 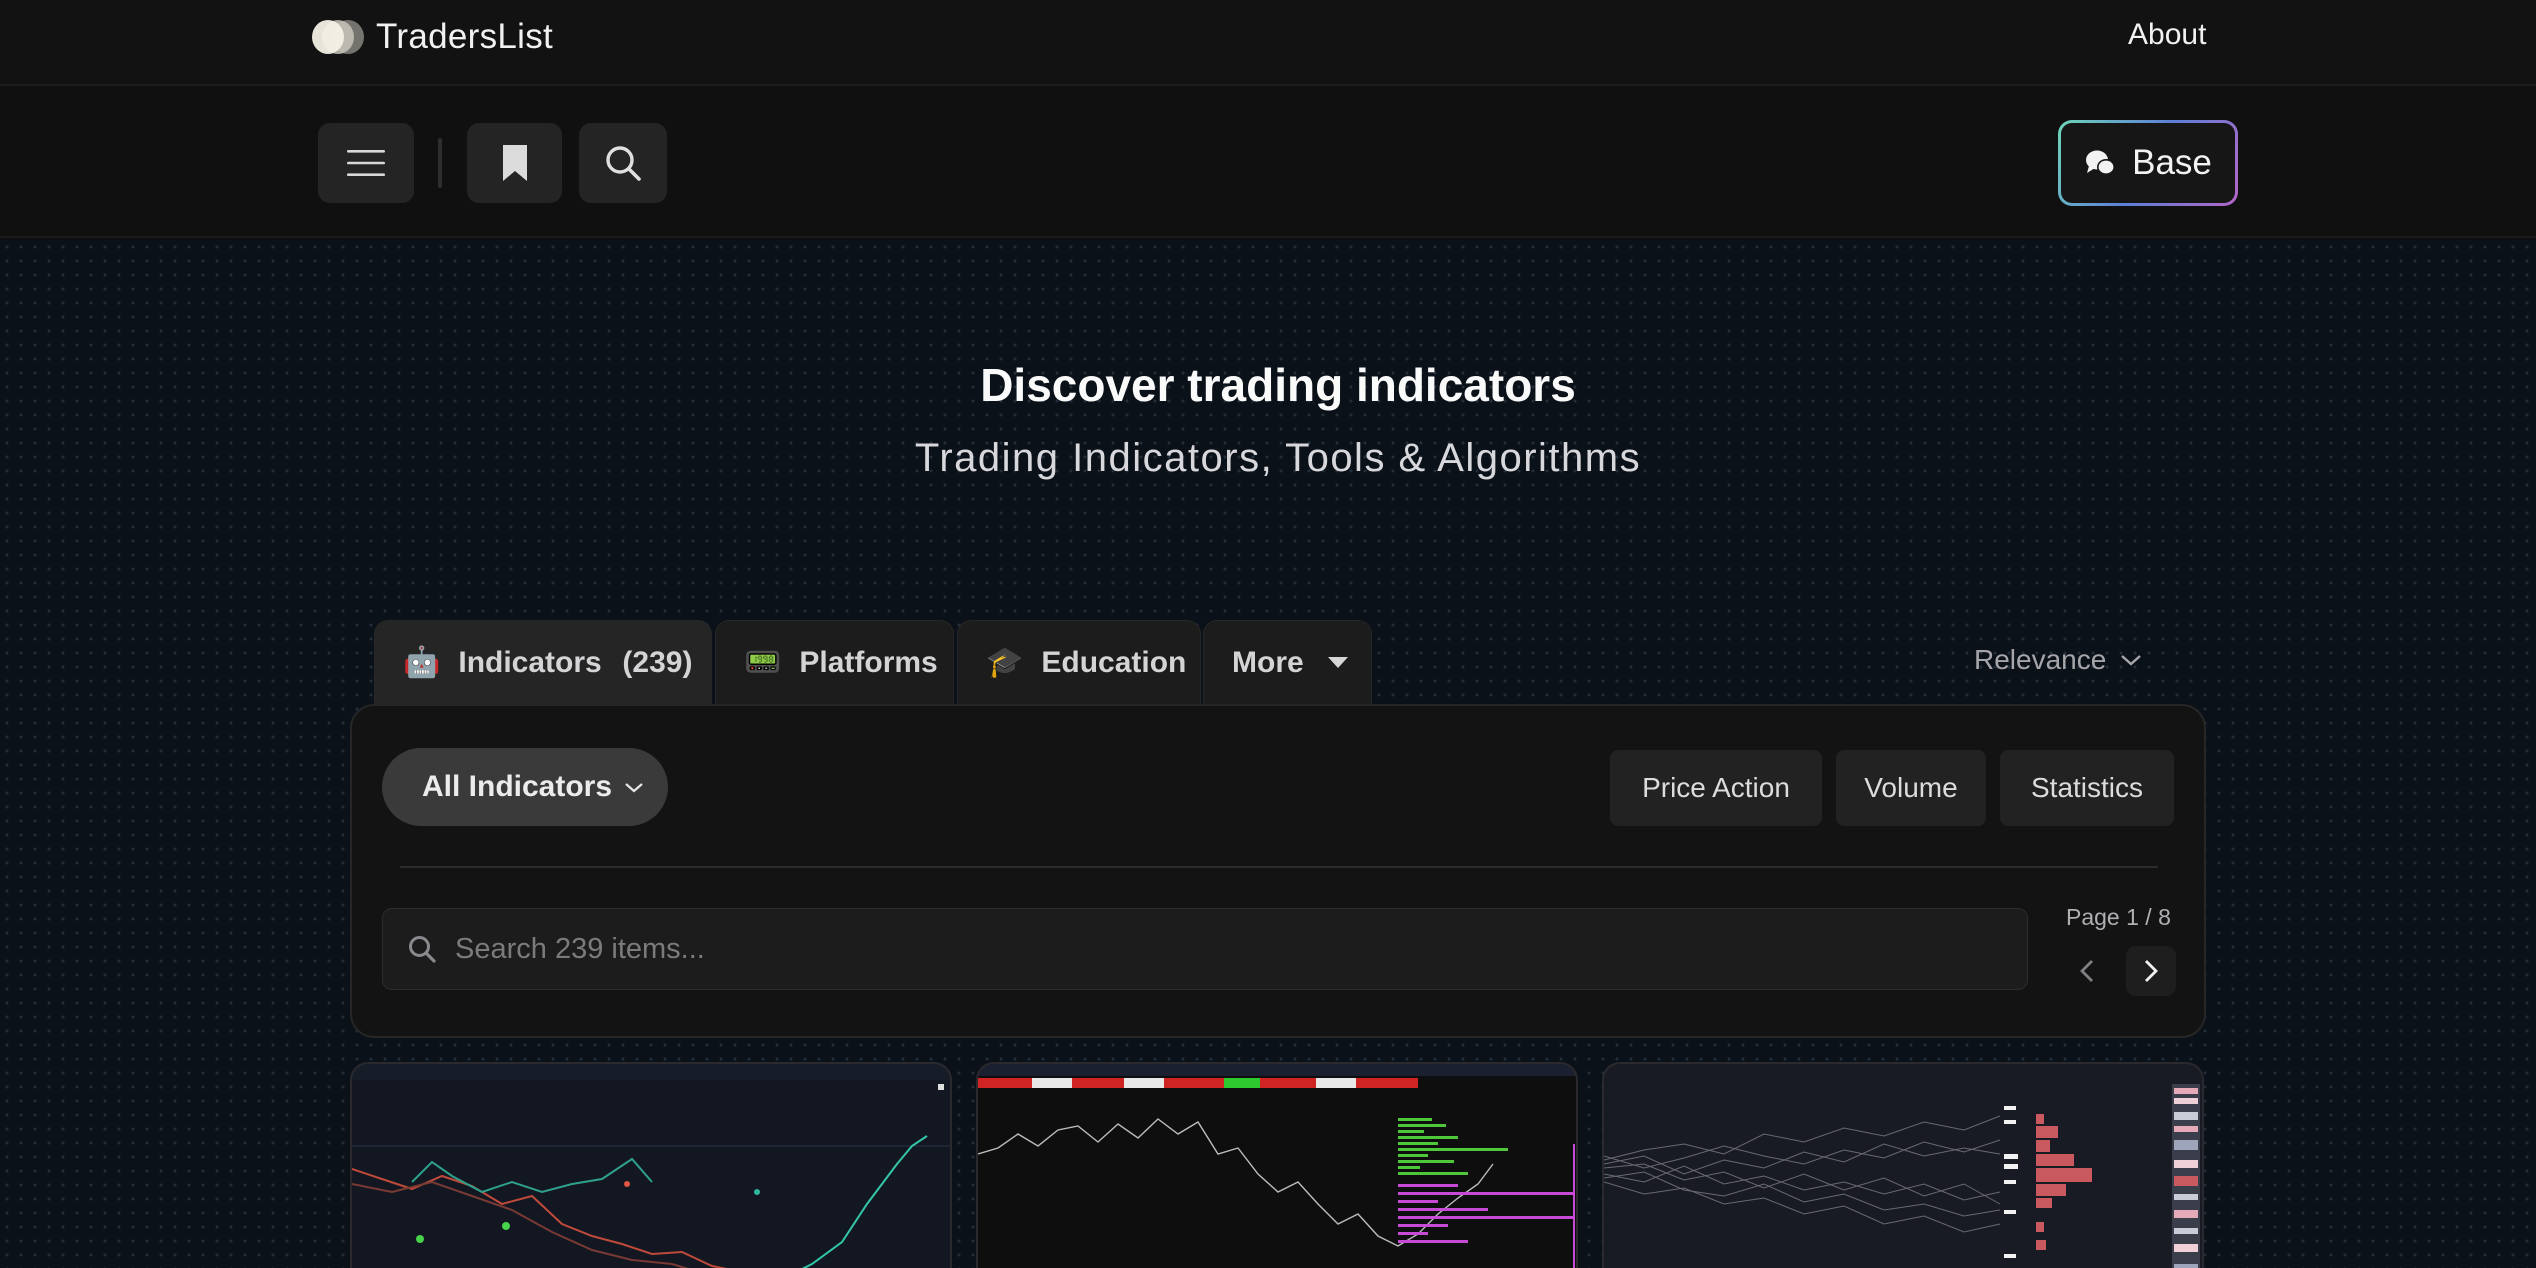 What do you see at coordinates (440, 163) in the screenshot?
I see `toolbar-divider` at bounding box center [440, 163].